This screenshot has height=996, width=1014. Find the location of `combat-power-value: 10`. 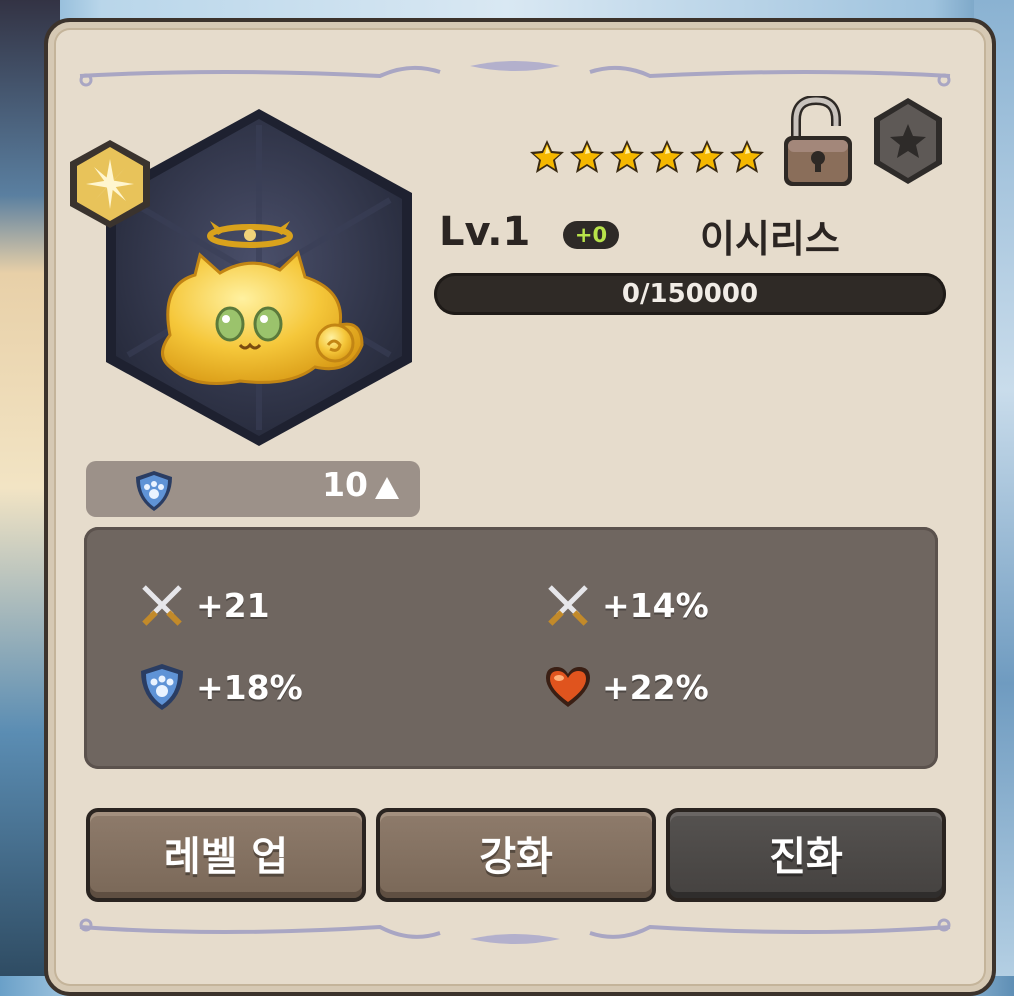

combat-power-value: 10 is located at coordinates (345, 484).